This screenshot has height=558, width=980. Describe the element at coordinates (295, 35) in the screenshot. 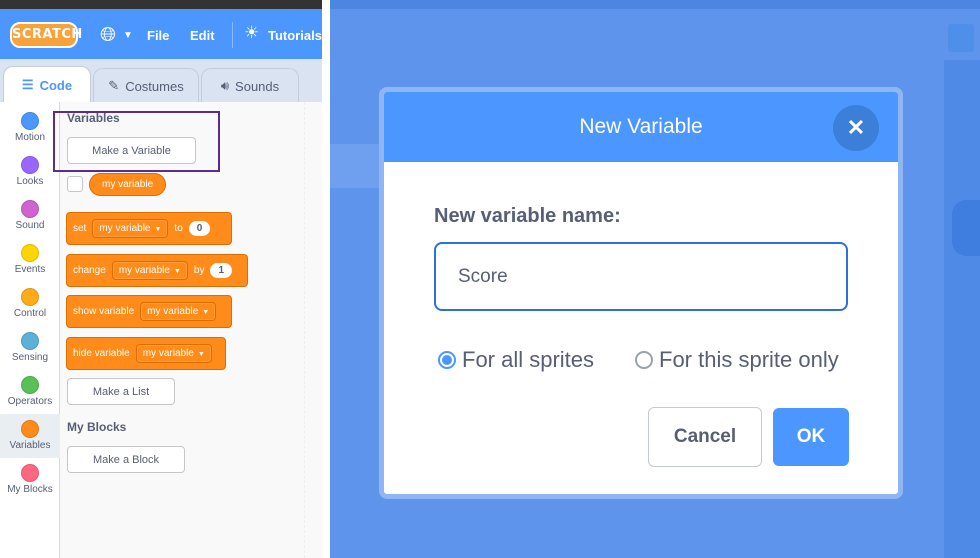

I see `tutorials-menu: Tutorials` at that location.